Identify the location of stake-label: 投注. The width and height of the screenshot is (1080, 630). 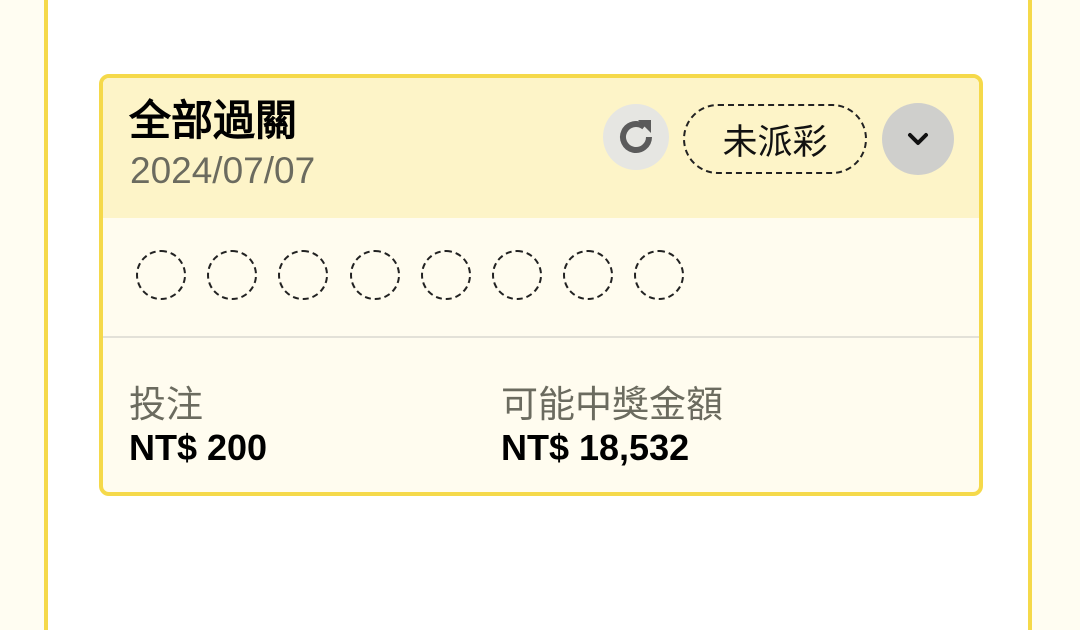
(166, 404).